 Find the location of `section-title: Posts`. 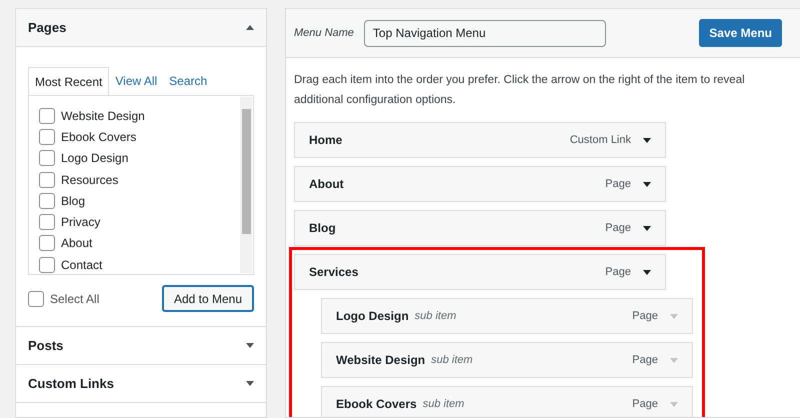

section-title: Posts is located at coordinates (46, 345).